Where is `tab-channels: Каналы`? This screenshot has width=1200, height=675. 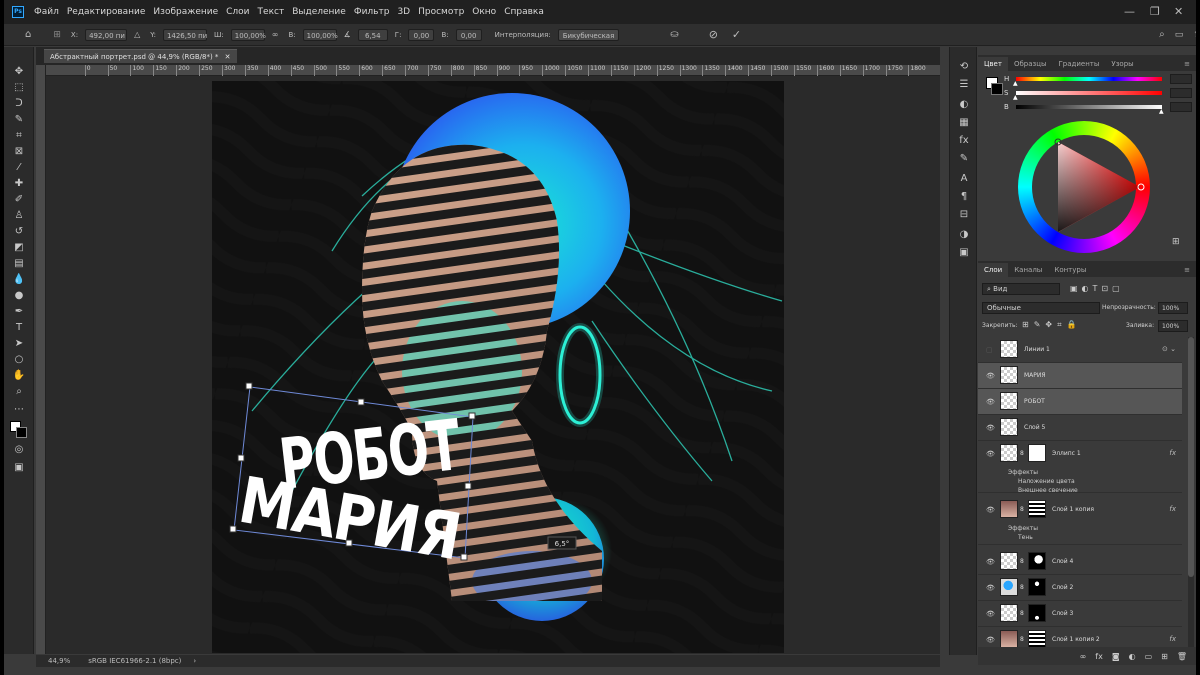
tab-channels: Каналы is located at coordinates (1028, 270).